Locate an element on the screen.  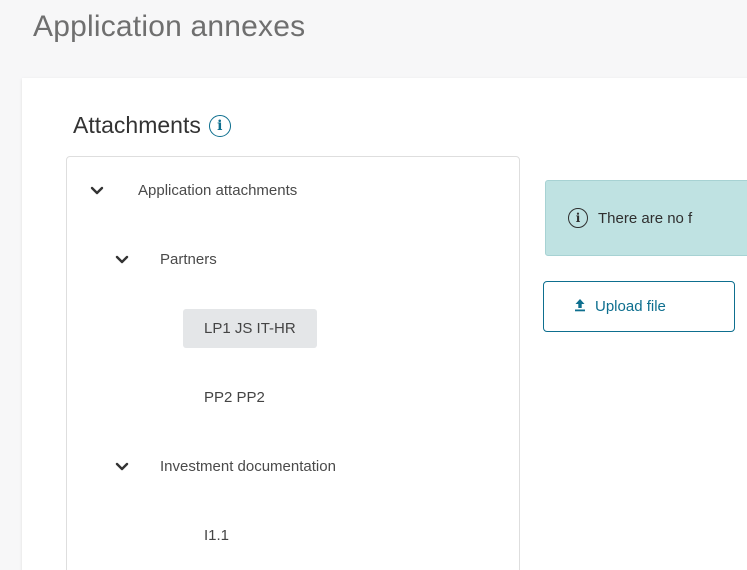
tree-leaf-i1-1: I1.1 is located at coordinates (216, 535).